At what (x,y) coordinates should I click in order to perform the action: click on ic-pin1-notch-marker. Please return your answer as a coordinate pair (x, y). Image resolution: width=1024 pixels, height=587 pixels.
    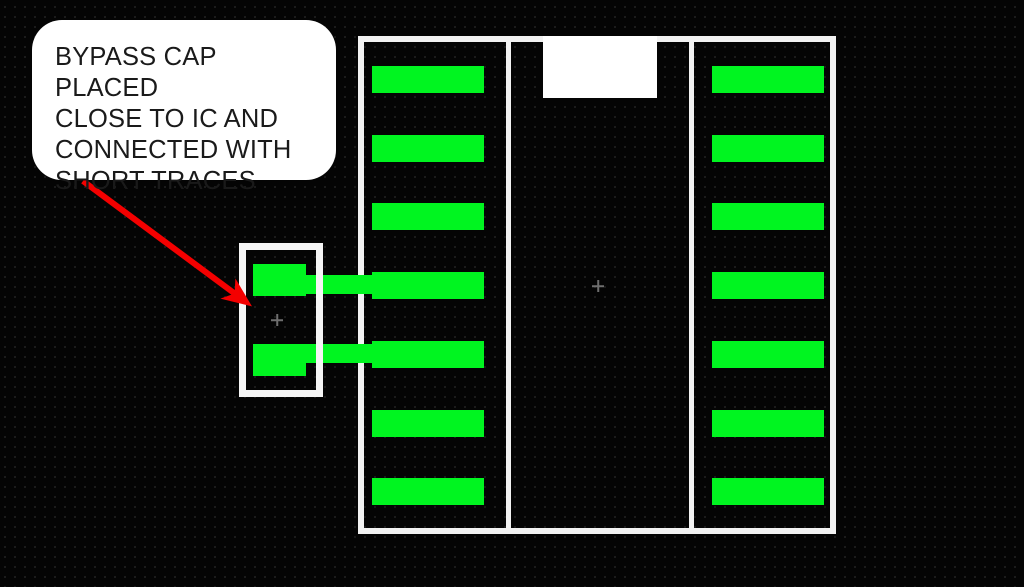
    Looking at the image, I should click on (600, 67).